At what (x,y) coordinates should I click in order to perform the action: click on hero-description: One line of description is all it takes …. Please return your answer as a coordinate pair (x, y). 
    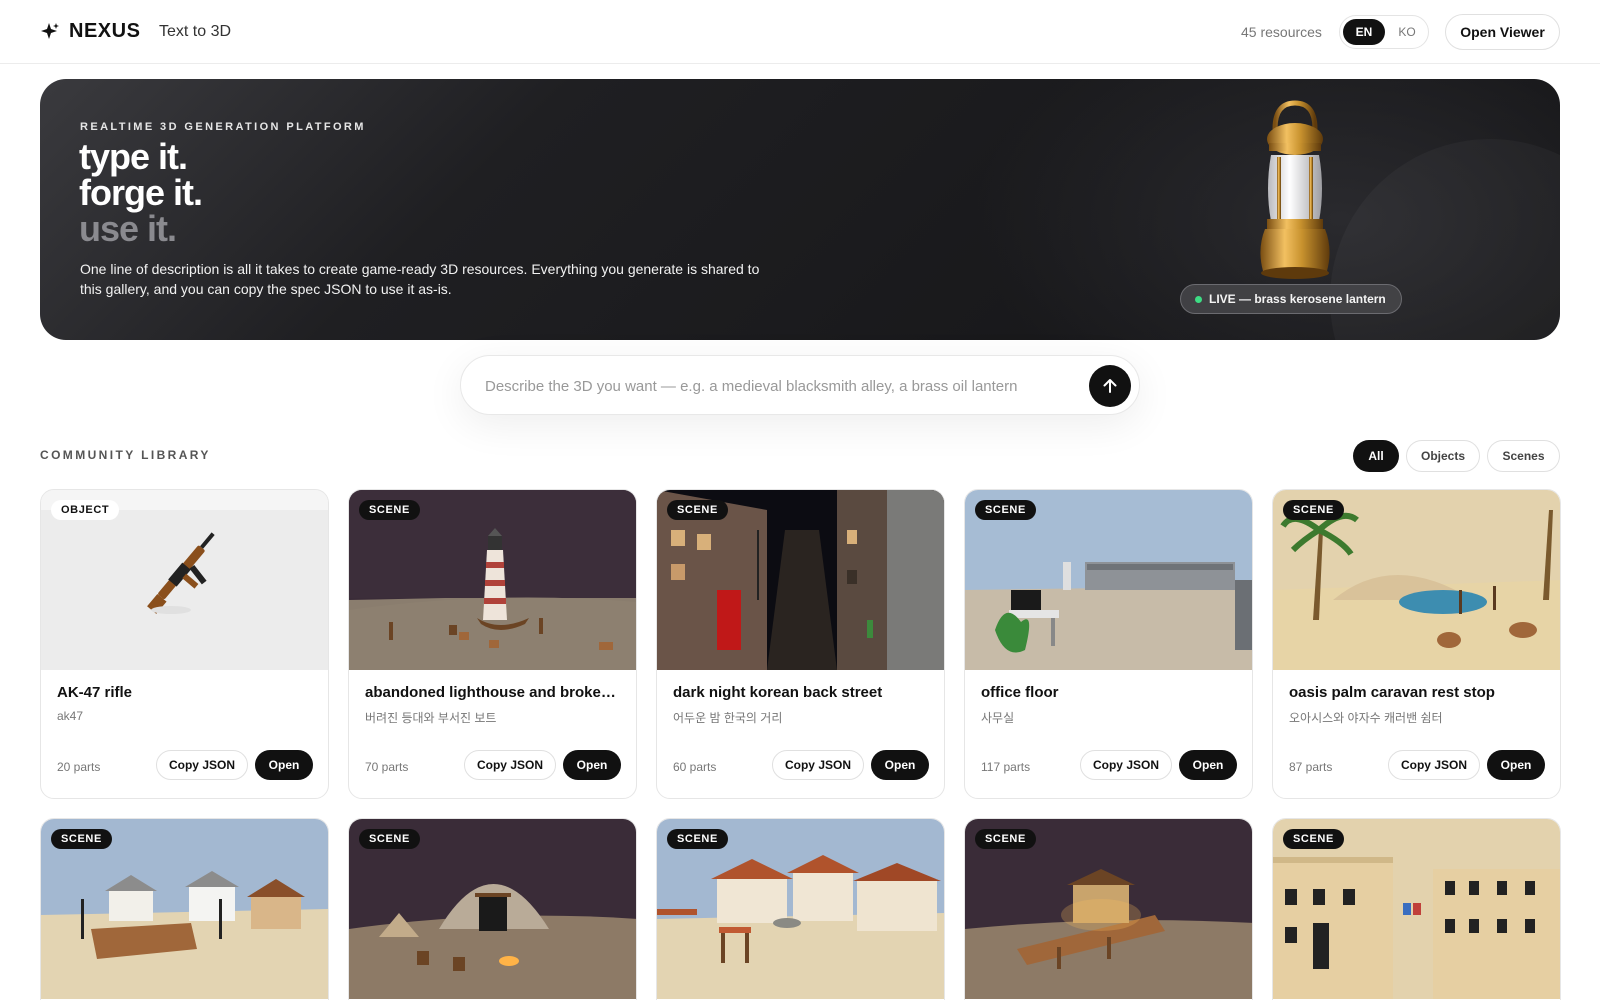
    Looking at the image, I should click on (420, 279).